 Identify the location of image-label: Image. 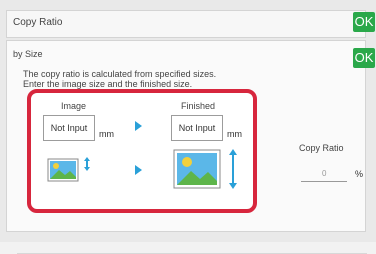
(74, 106).